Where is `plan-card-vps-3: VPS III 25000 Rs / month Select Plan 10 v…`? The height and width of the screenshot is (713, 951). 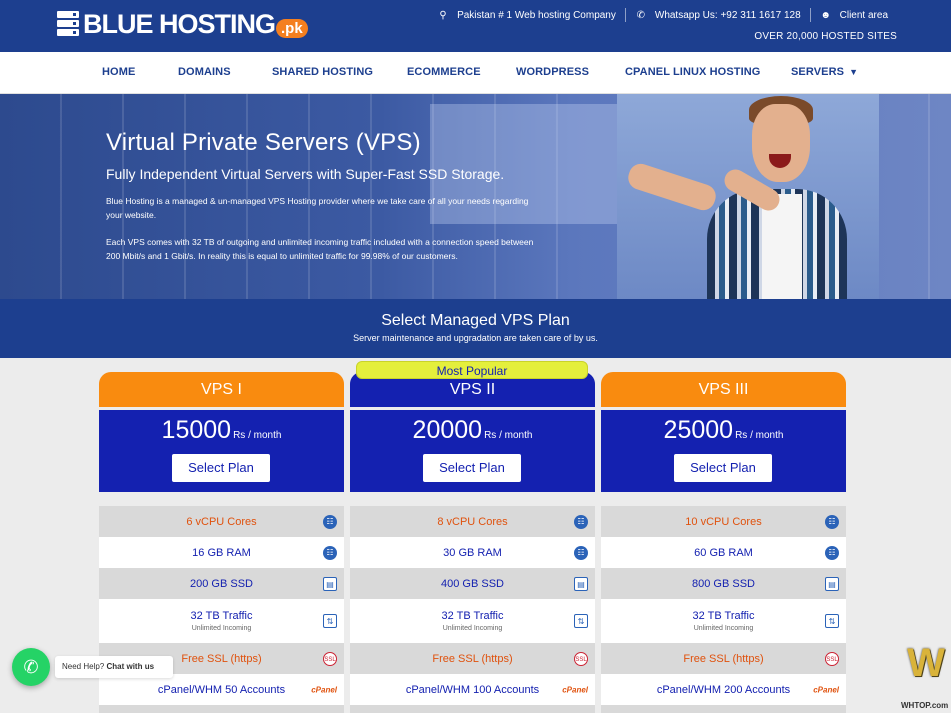 plan-card-vps-3: VPS III 25000 Rs / month Select Plan 10 v… is located at coordinates (723, 542).